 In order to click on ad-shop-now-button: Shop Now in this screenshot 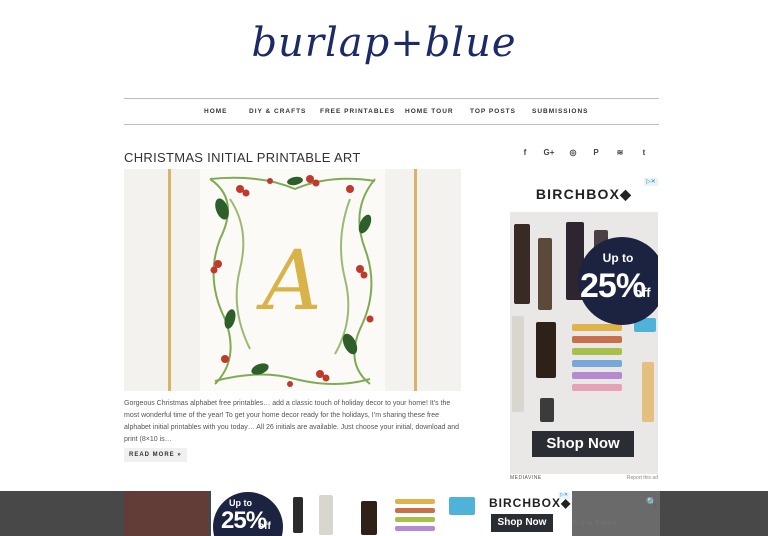, I will do `click(583, 444)`.